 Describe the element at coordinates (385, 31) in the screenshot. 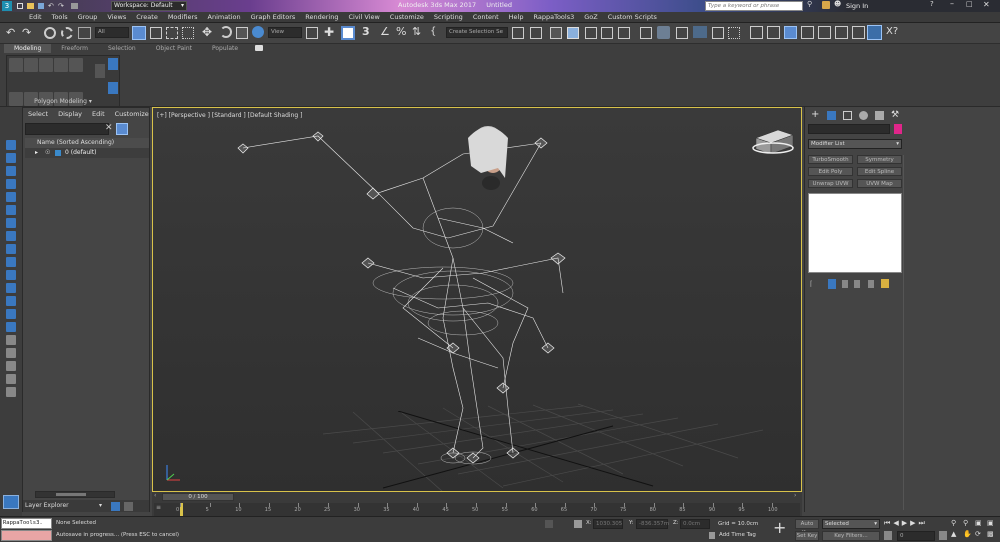

I see `angle-snap-icon: ∠` at that location.